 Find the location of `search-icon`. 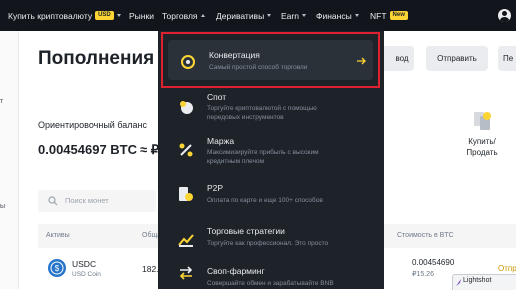

search-icon is located at coordinates (53, 201).